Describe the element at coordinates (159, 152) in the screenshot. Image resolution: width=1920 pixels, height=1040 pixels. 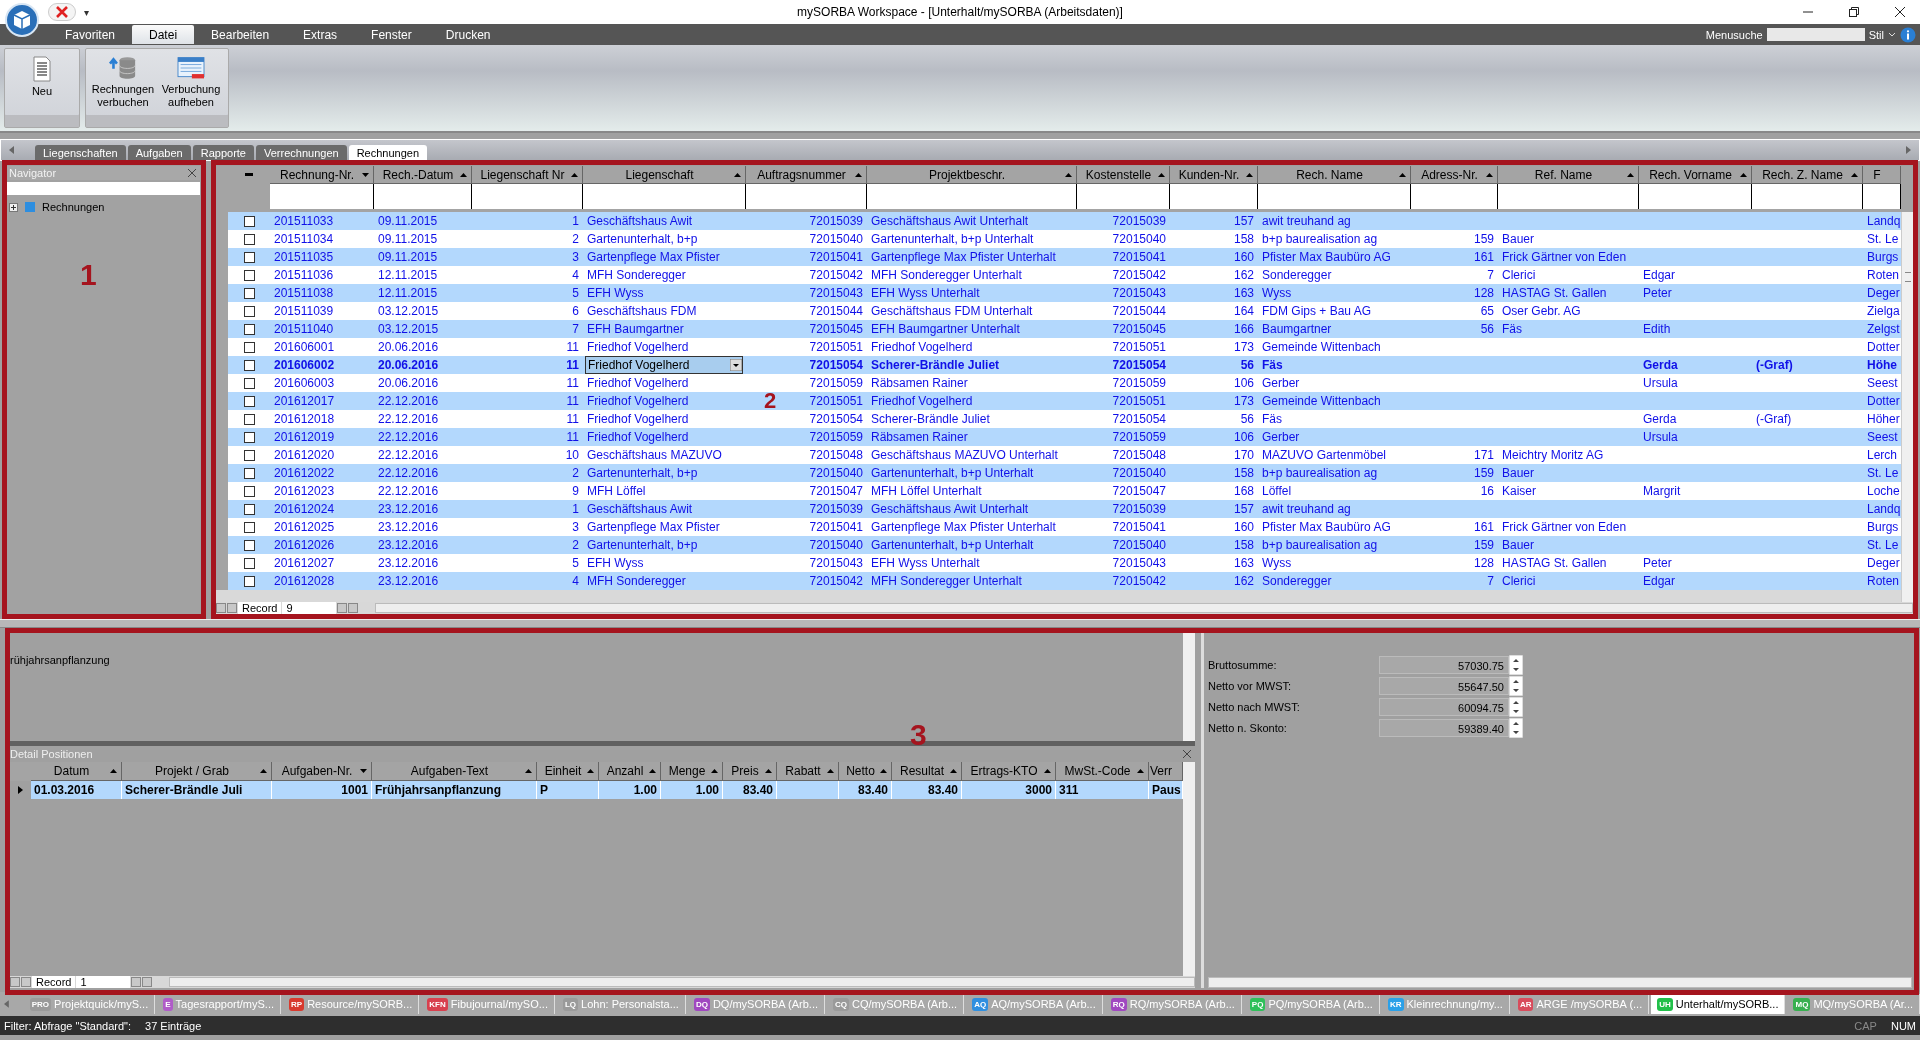
I see `document-tab: Aufgaben` at that location.